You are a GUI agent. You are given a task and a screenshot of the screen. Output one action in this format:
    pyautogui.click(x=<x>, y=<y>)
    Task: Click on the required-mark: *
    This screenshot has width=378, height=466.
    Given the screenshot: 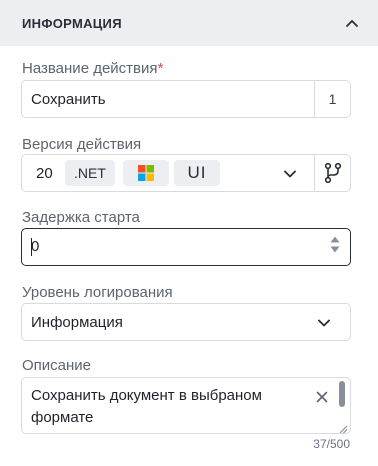 What is the action you would take?
    pyautogui.click(x=160, y=68)
    